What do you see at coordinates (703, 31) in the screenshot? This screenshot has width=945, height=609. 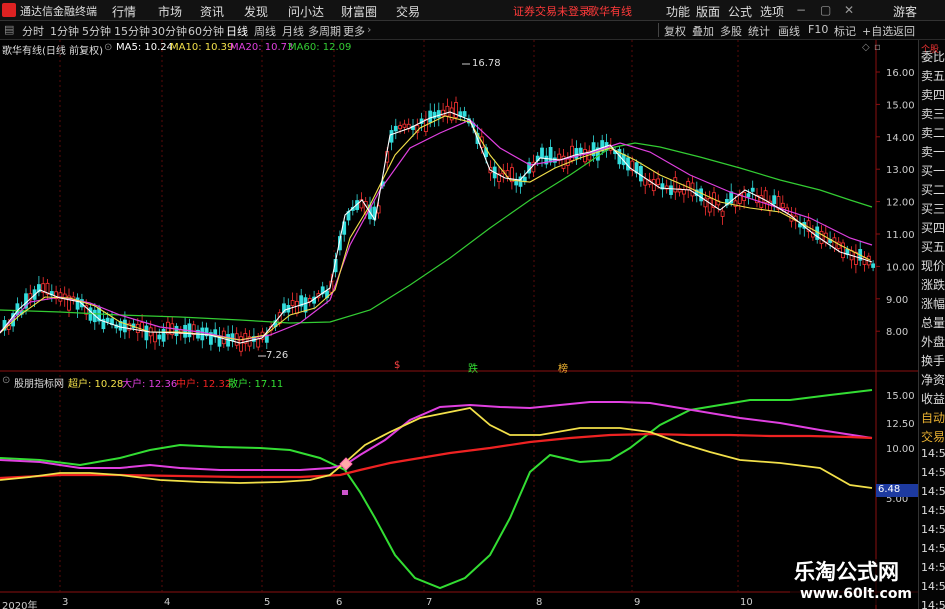 I see `btn-diejia: 叠加` at bounding box center [703, 31].